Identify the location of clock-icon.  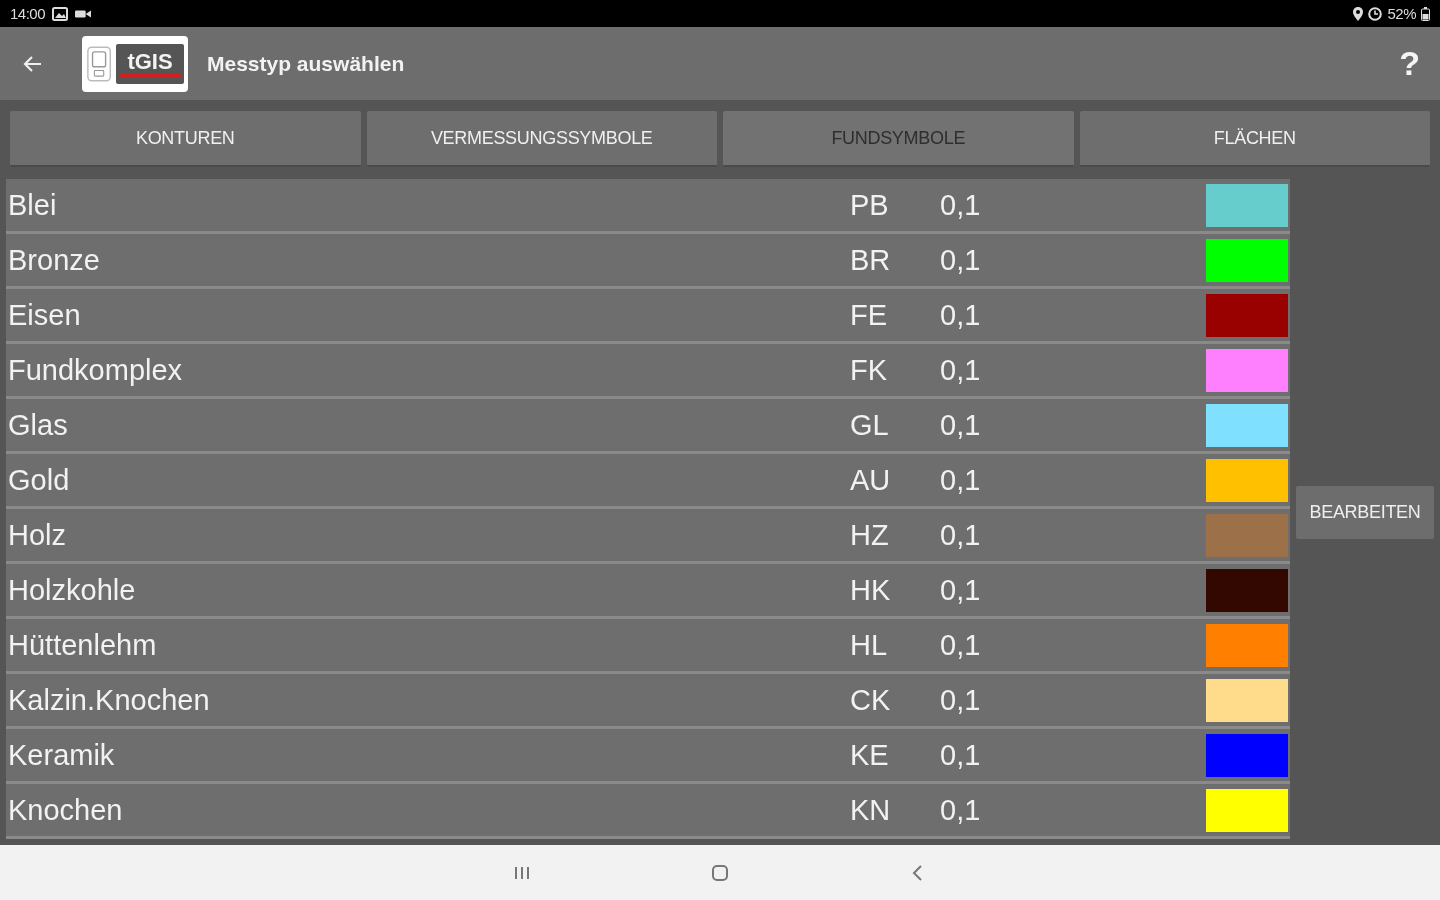
(1375, 13).